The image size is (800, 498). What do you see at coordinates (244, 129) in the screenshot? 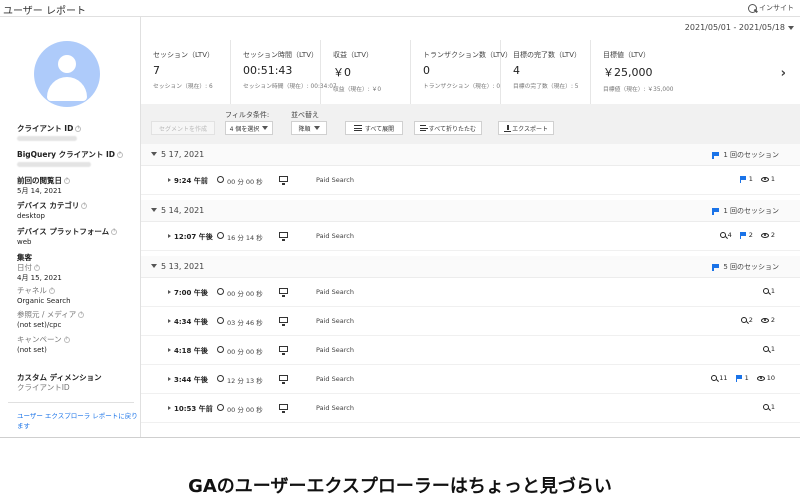
I see `filter-value: 4 個を選択` at bounding box center [244, 129].